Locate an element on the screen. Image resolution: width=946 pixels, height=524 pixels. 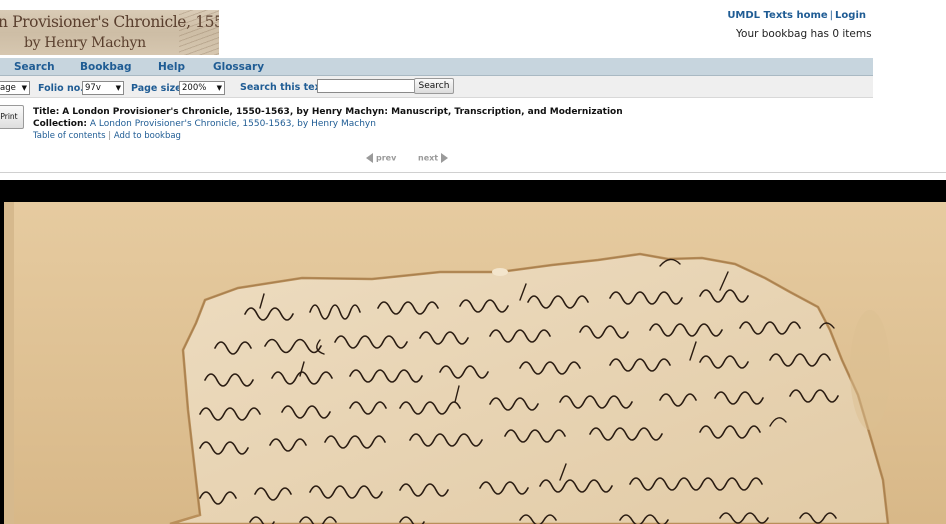
banner-manuscript-texture is located at coordinates (199, 32).